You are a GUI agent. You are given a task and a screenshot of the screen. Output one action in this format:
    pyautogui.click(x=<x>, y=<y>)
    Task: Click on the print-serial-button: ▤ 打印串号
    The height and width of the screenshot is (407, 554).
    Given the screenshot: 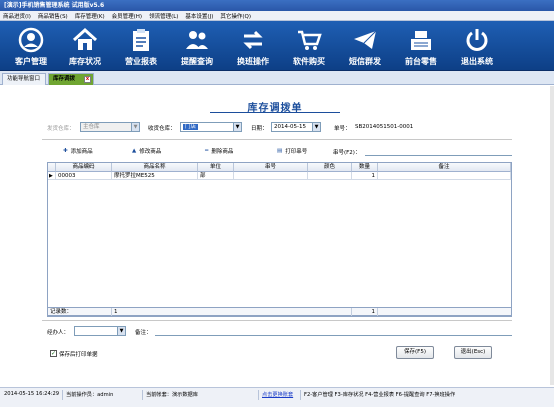 What is the action you would take?
    pyautogui.click(x=292, y=151)
    